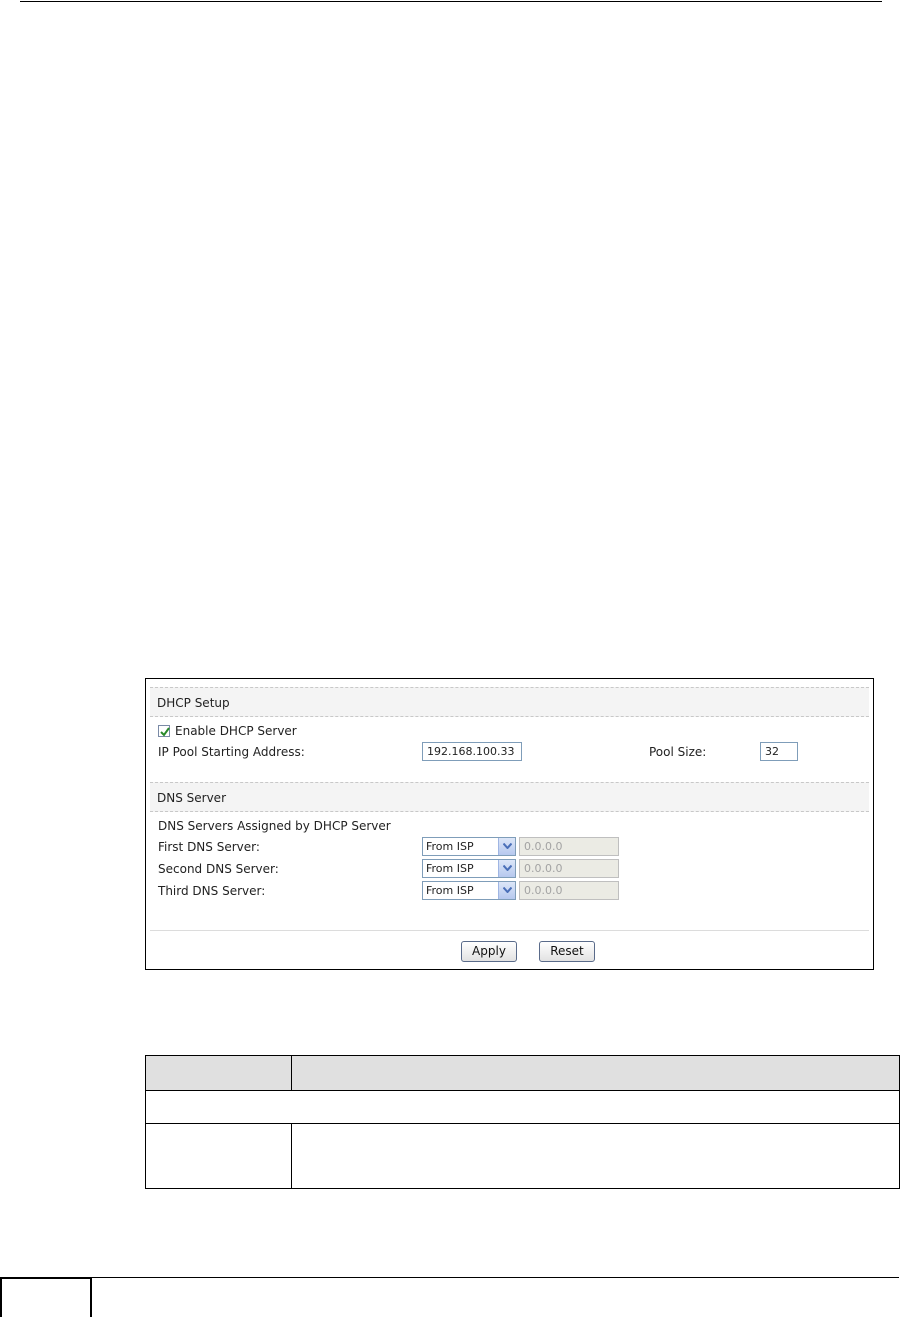  I want to click on footer-rule, so click(495, 1277).